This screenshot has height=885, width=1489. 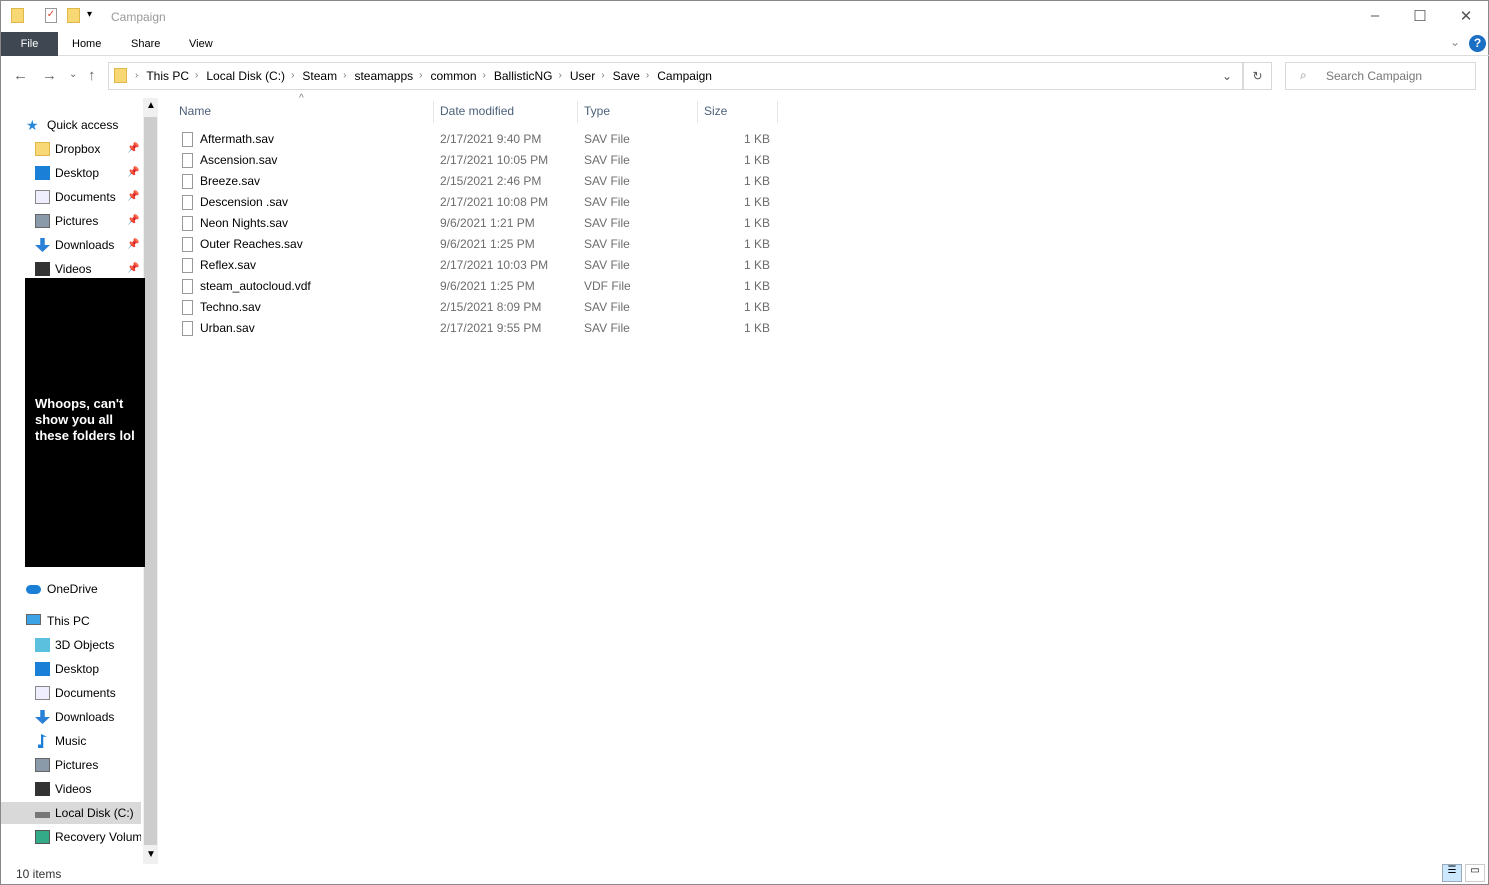 What do you see at coordinates (92, 75) in the screenshot?
I see `up-button: ↑` at bounding box center [92, 75].